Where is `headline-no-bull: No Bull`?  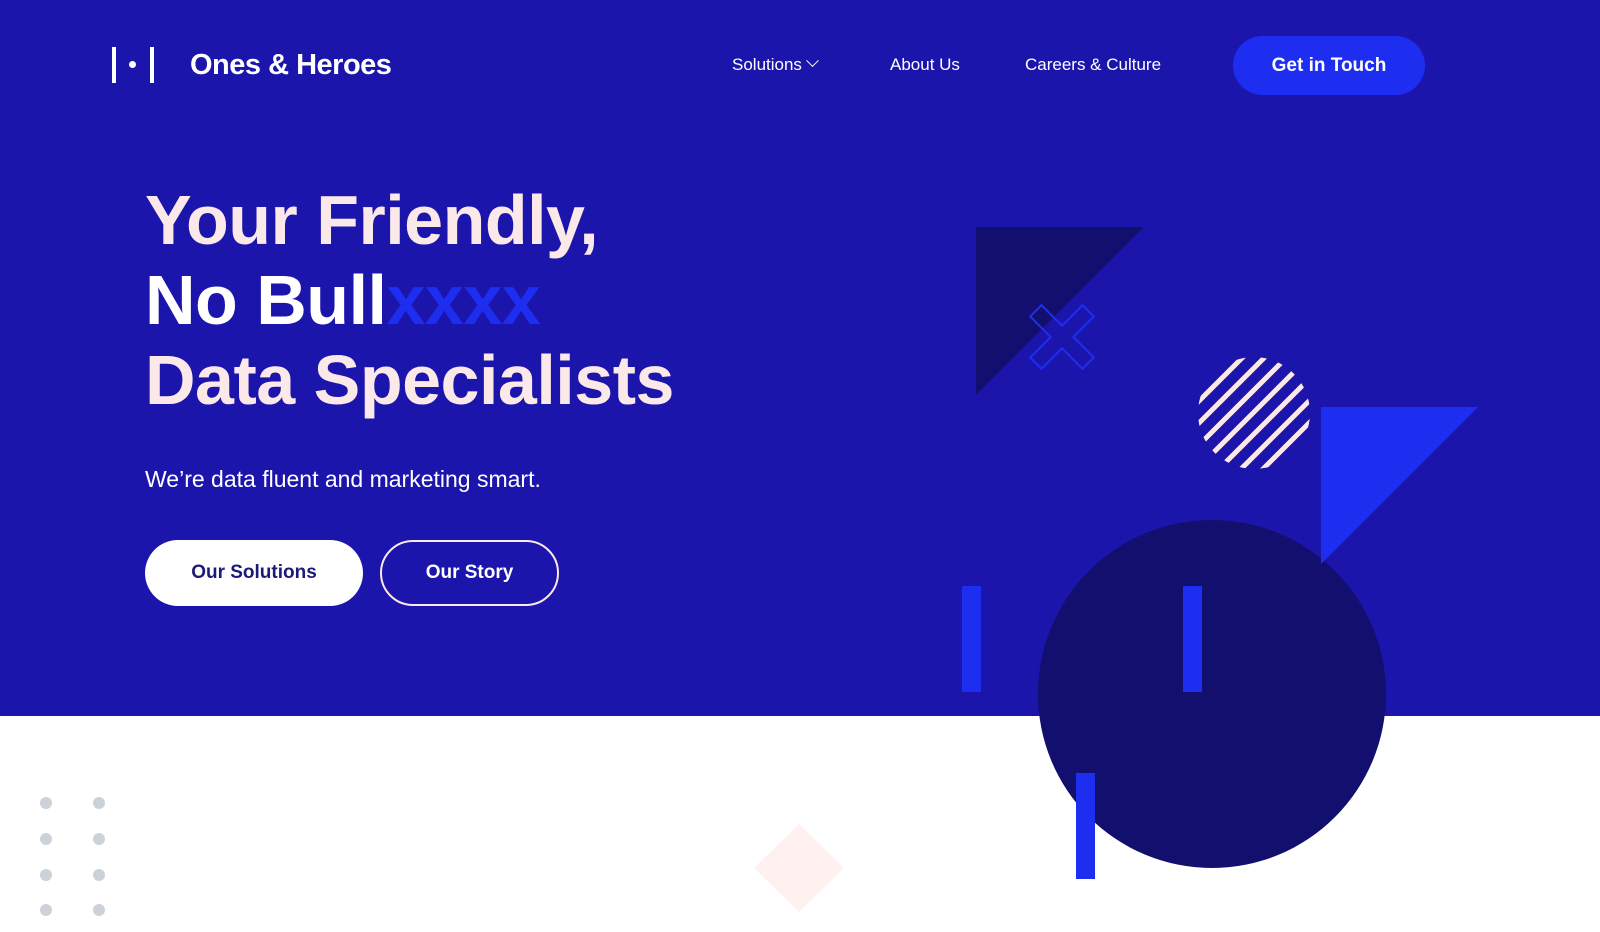
headline-no-bull: No Bull is located at coordinates (266, 300).